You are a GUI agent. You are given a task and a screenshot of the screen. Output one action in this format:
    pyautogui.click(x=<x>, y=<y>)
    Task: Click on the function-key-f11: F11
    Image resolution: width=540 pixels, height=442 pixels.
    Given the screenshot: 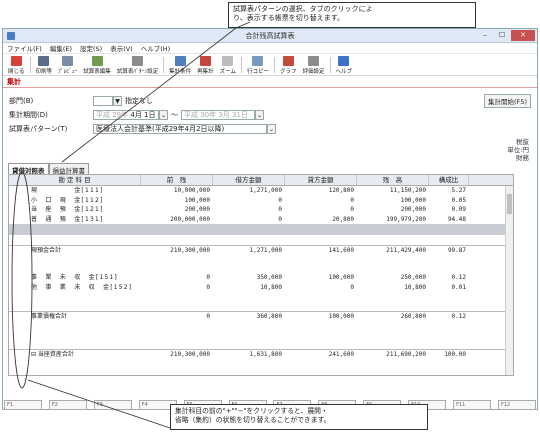 What is the action you would take?
    pyautogui.click(x=472, y=405)
    